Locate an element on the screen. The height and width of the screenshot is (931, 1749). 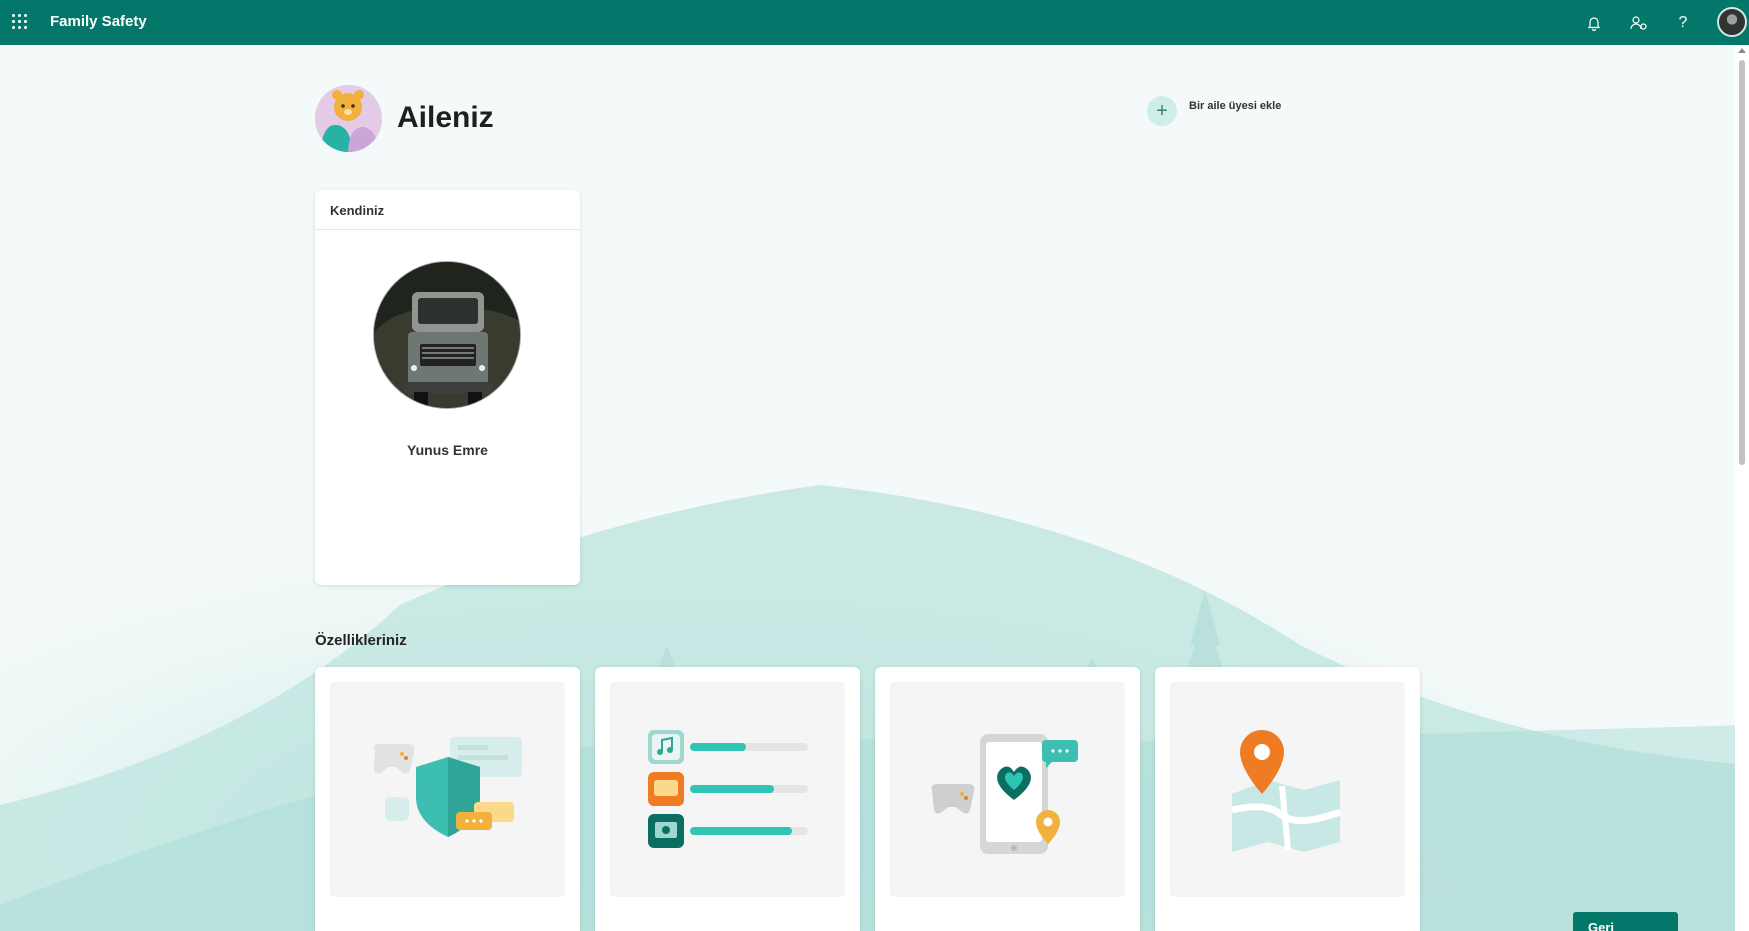
member-avatar is located at coordinates (447, 335).